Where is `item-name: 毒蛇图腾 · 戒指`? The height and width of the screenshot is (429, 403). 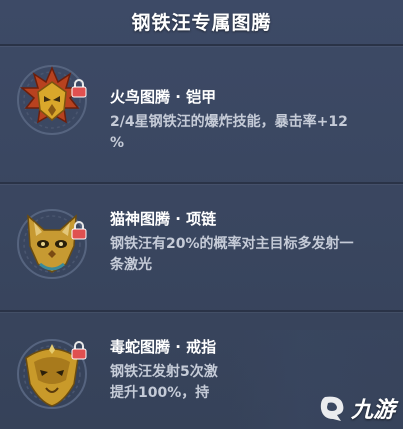
item-name: 毒蛇图腾 · 戒指 is located at coordinates (163, 347).